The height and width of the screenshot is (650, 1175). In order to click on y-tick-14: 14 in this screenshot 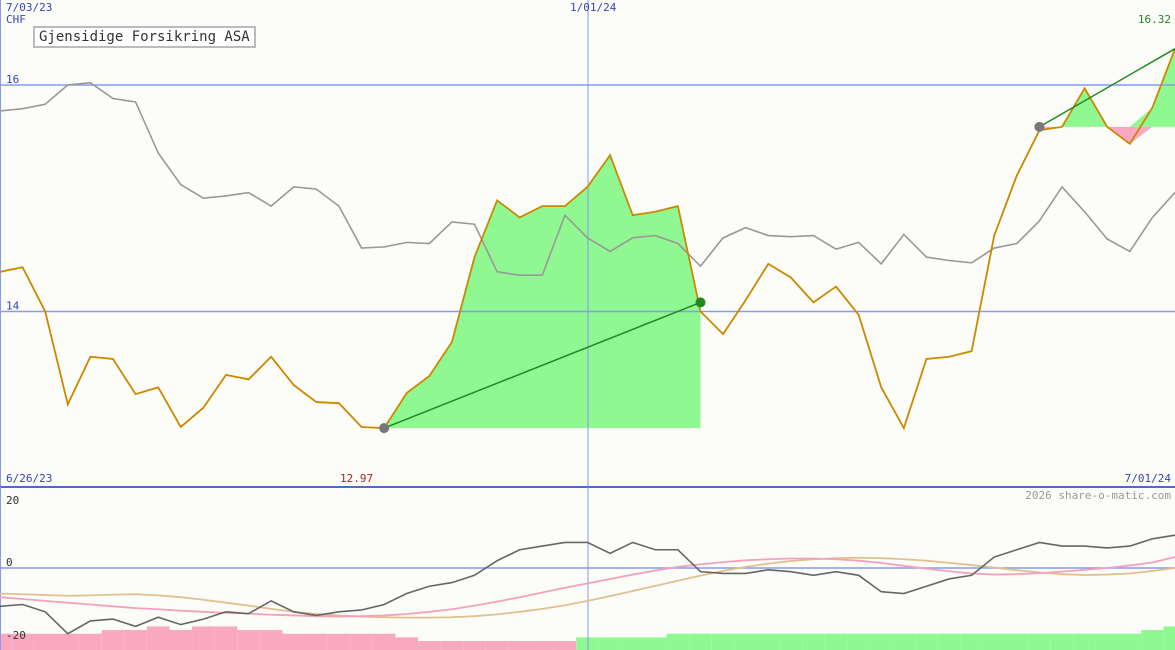, I will do `click(13, 305)`.